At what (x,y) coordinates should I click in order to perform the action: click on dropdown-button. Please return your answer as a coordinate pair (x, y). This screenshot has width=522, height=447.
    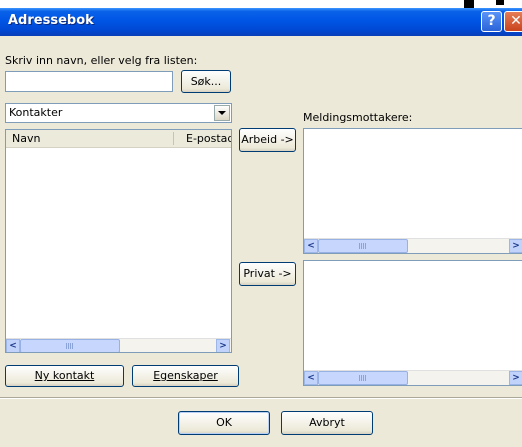
    Looking at the image, I should click on (222, 113).